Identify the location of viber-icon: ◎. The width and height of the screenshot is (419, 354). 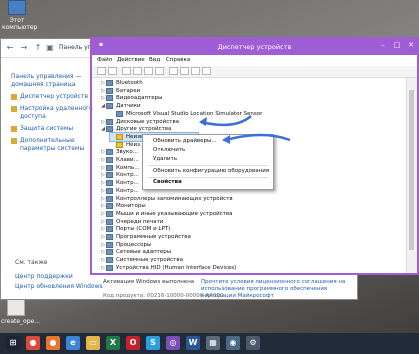
(173, 343).